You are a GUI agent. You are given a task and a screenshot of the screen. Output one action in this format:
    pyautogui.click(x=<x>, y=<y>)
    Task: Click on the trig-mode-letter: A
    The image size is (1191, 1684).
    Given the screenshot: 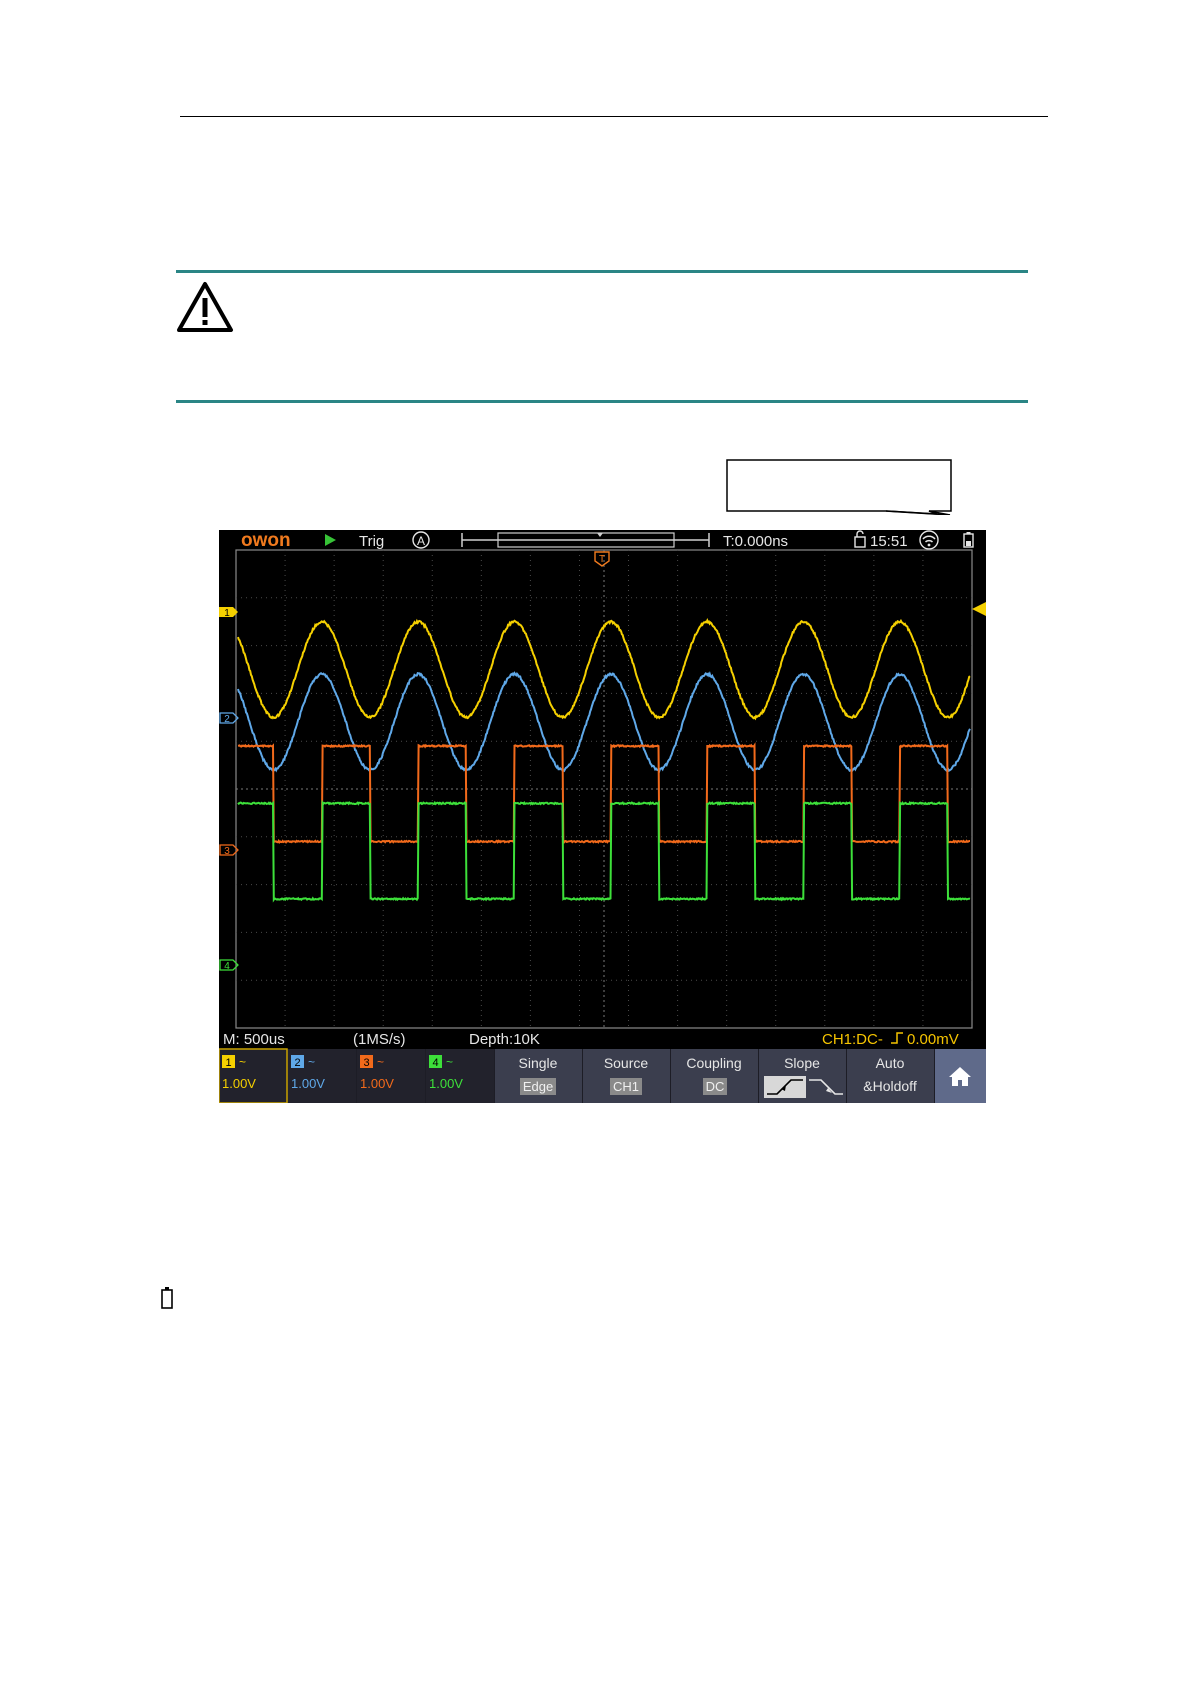 What is the action you would take?
    pyautogui.click(x=421, y=541)
    